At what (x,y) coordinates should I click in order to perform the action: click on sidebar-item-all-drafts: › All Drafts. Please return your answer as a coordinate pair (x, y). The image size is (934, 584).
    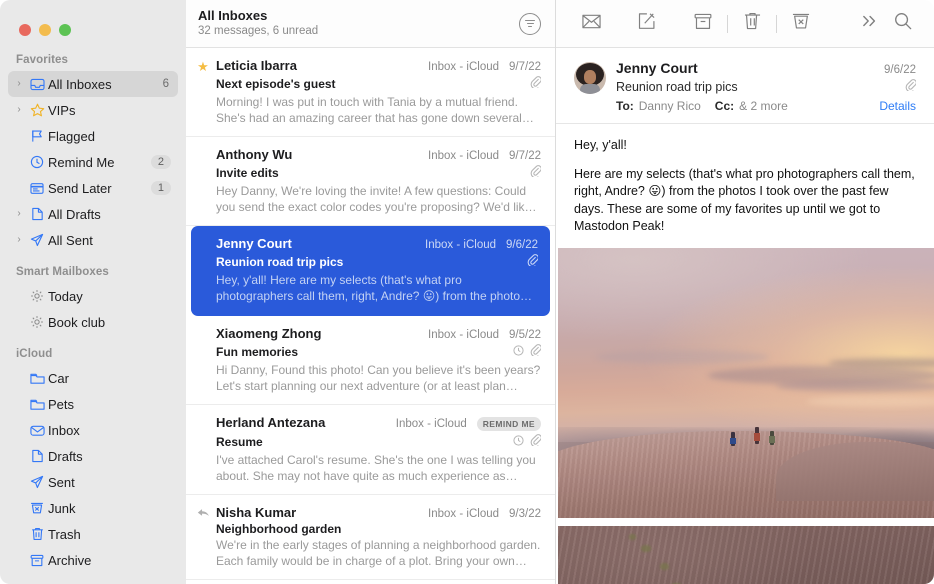
    Looking at the image, I should click on (93, 214).